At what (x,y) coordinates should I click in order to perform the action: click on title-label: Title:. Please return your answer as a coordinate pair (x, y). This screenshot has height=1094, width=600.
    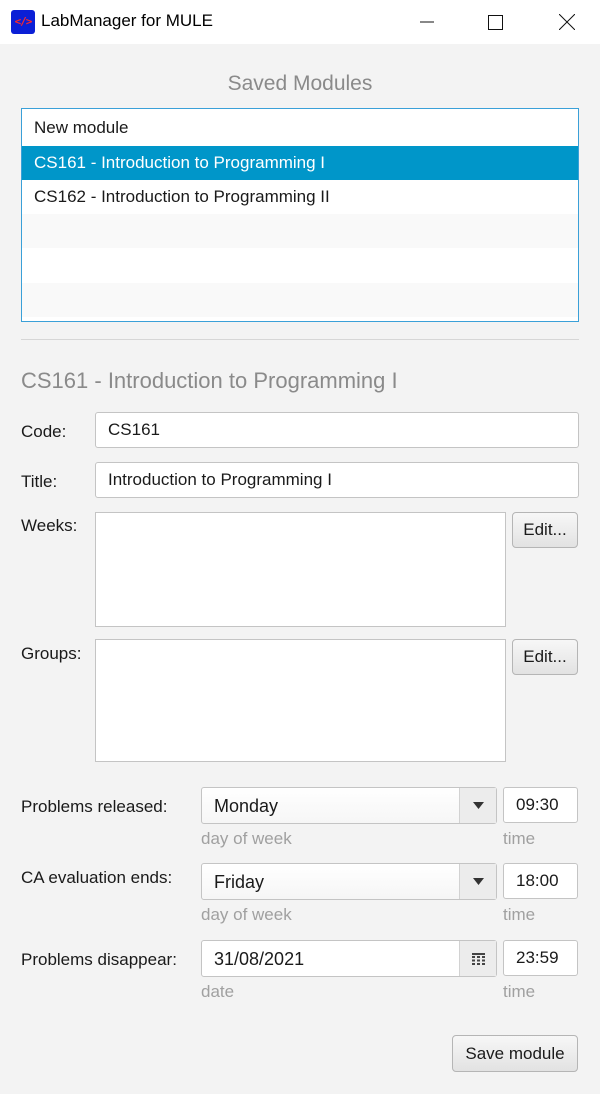
    Looking at the image, I should click on (39, 481).